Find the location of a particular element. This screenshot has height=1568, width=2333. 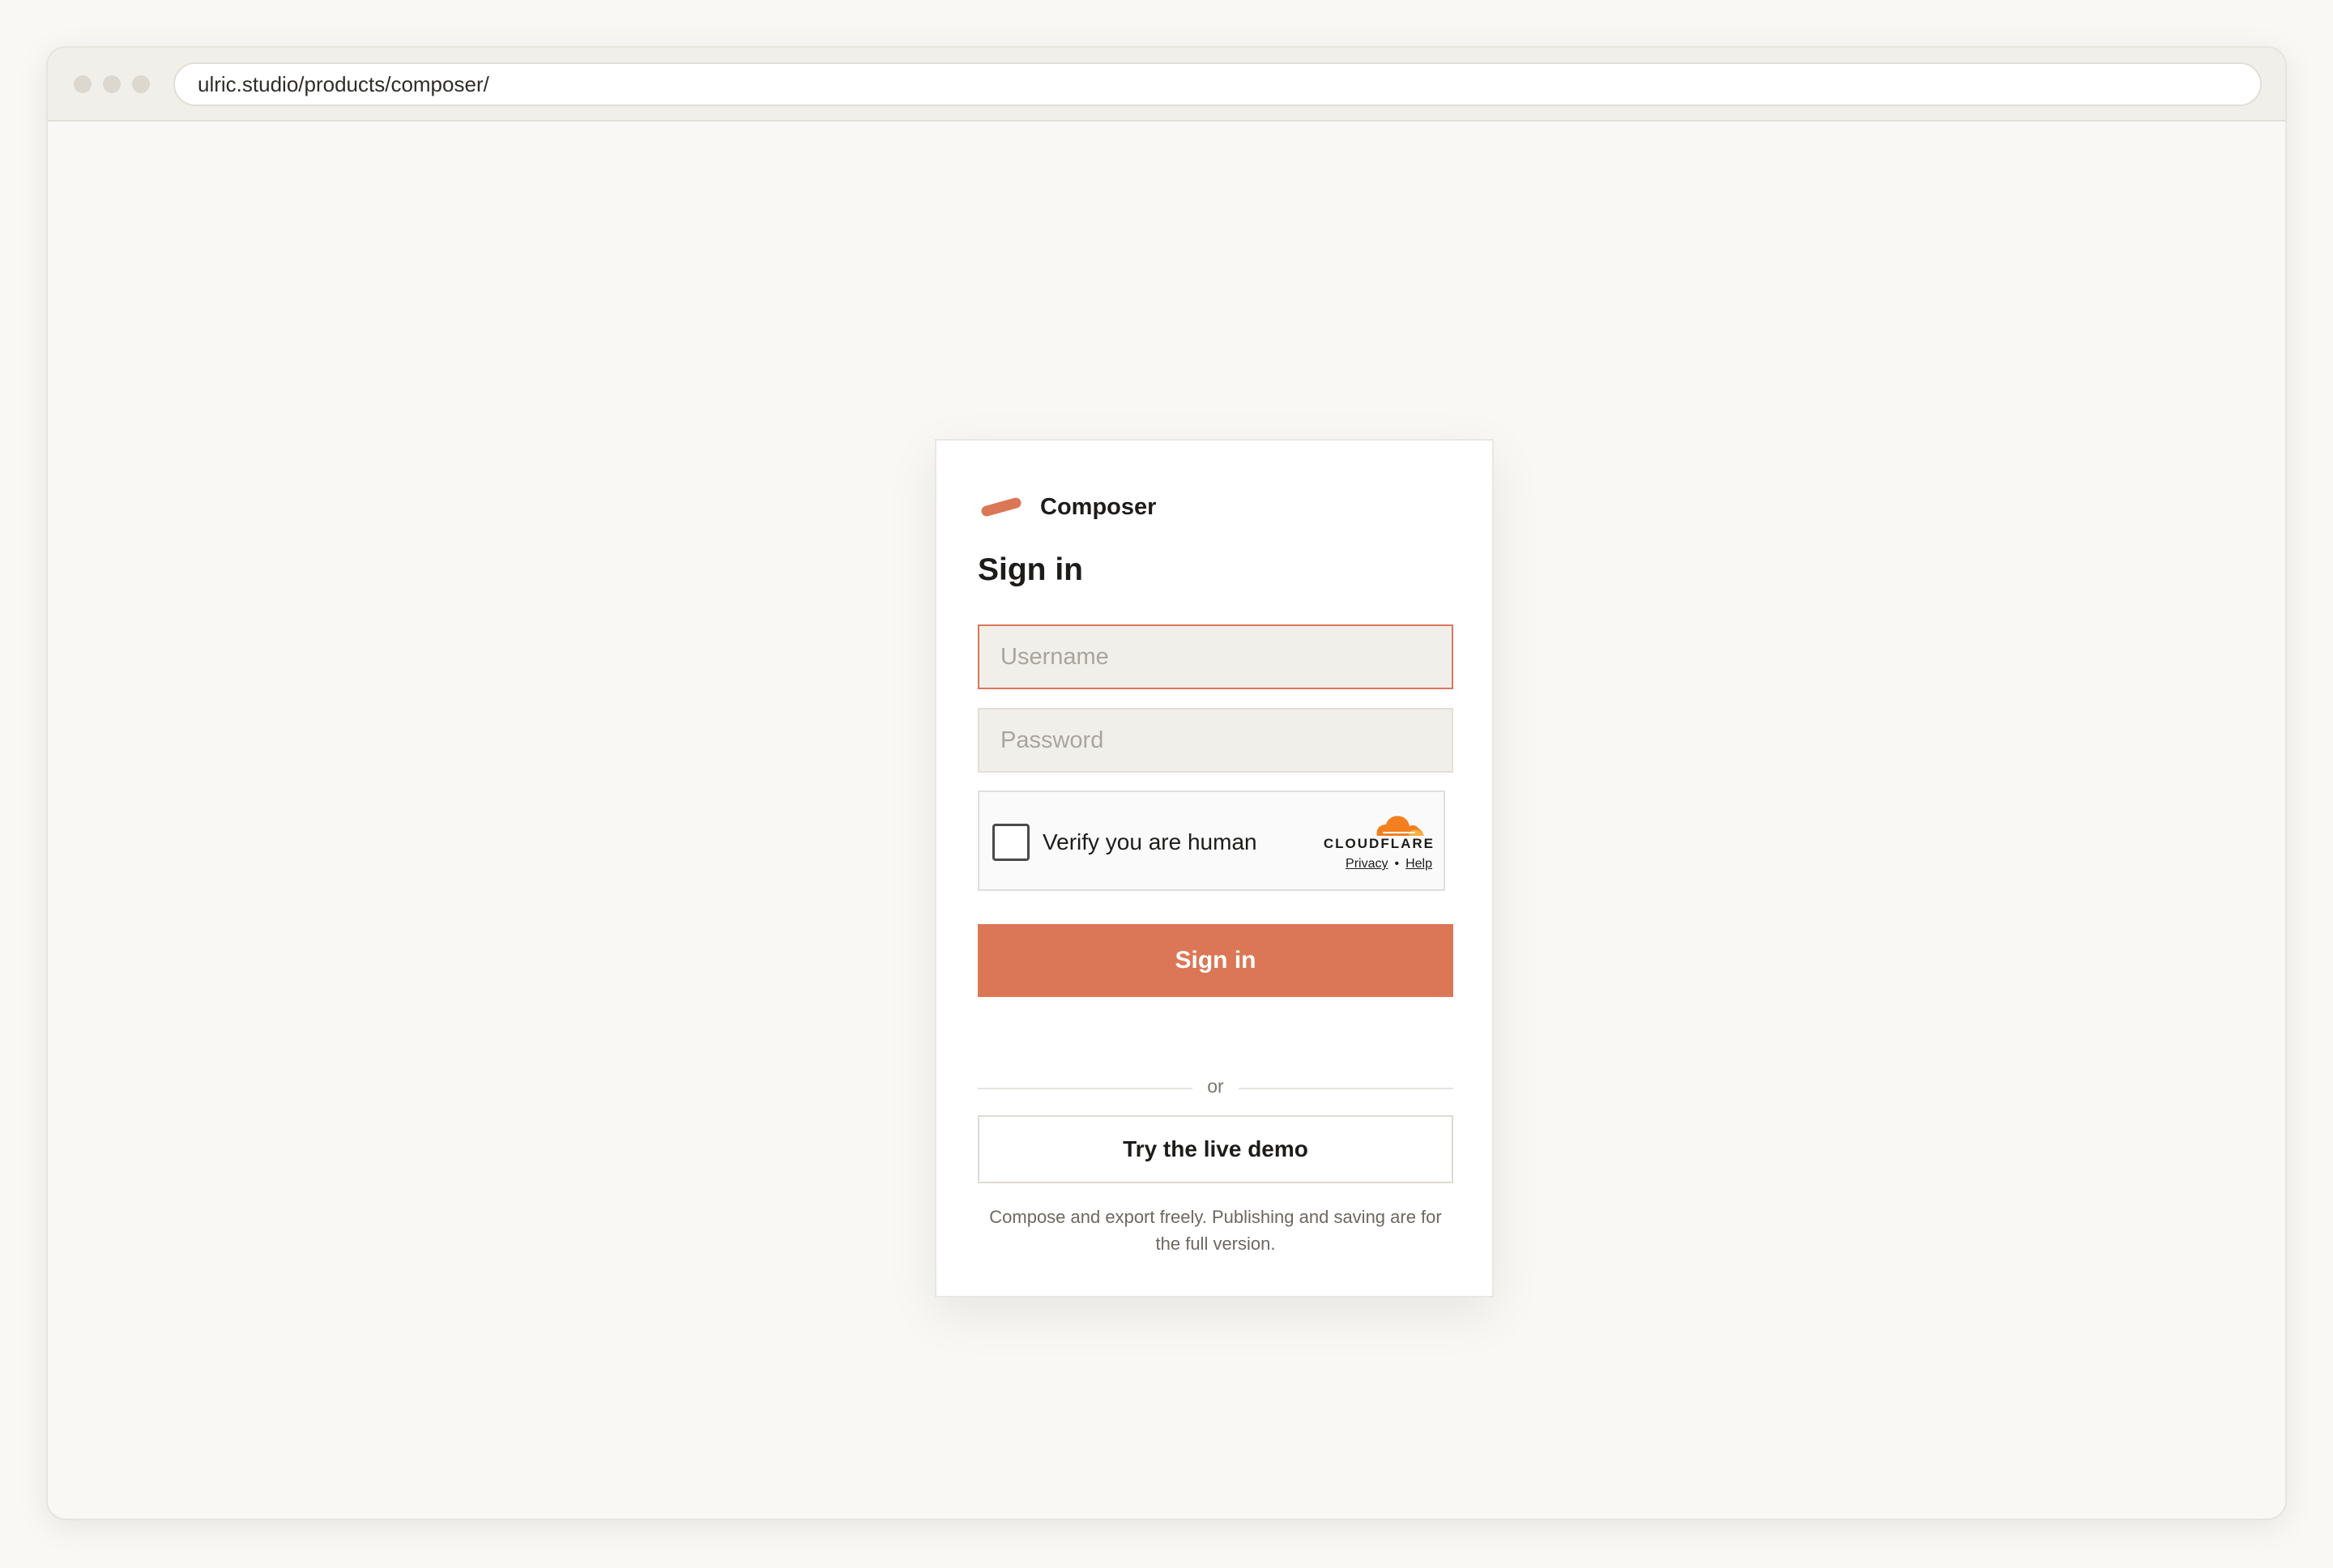

composer-logo-icon is located at coordinates (1001, 507).